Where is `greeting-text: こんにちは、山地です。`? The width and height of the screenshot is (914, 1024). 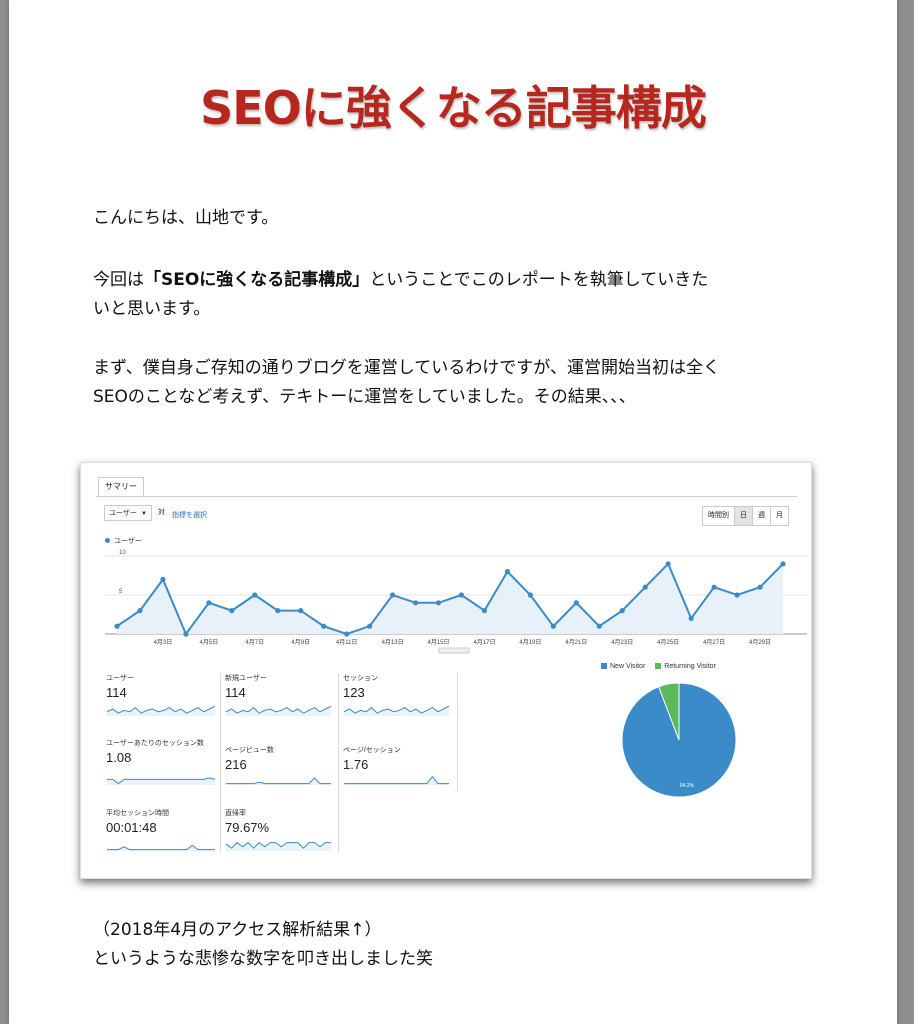 greeting-text: こんにちは、山地です。 is located at coordinates (186, 218).